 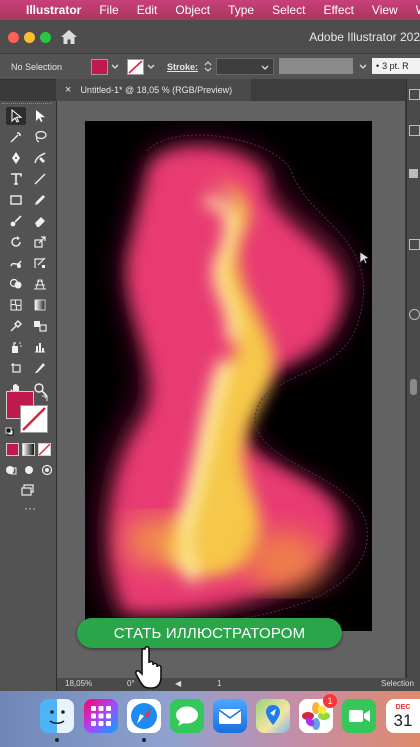 I want to click on panel-layers-icon, so click(x=414, y=130).